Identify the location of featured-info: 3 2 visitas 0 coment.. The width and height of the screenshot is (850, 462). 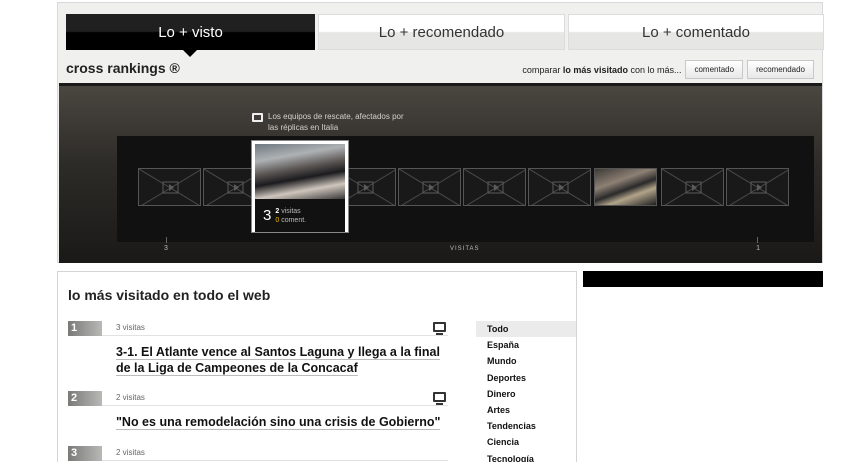
(300, 215).